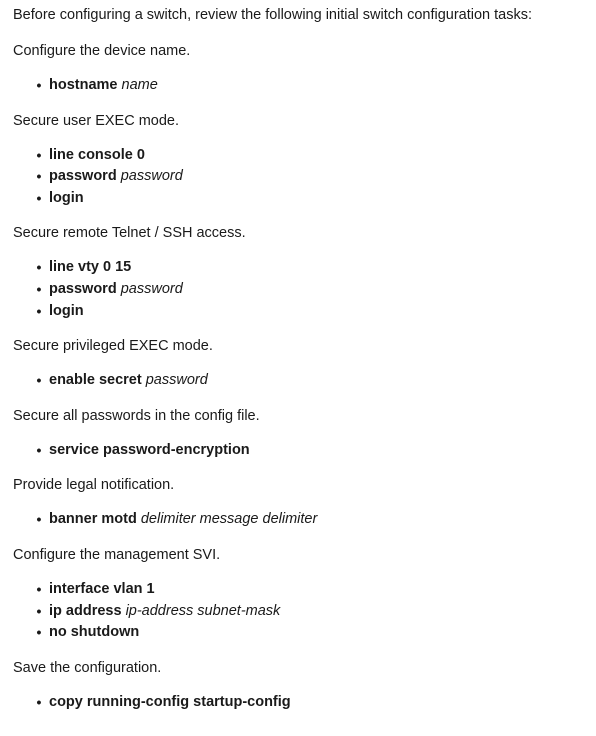 This screenshot has height=736, width=596. I want to click on task-heading: Provide legal notification., so click(94, 485).